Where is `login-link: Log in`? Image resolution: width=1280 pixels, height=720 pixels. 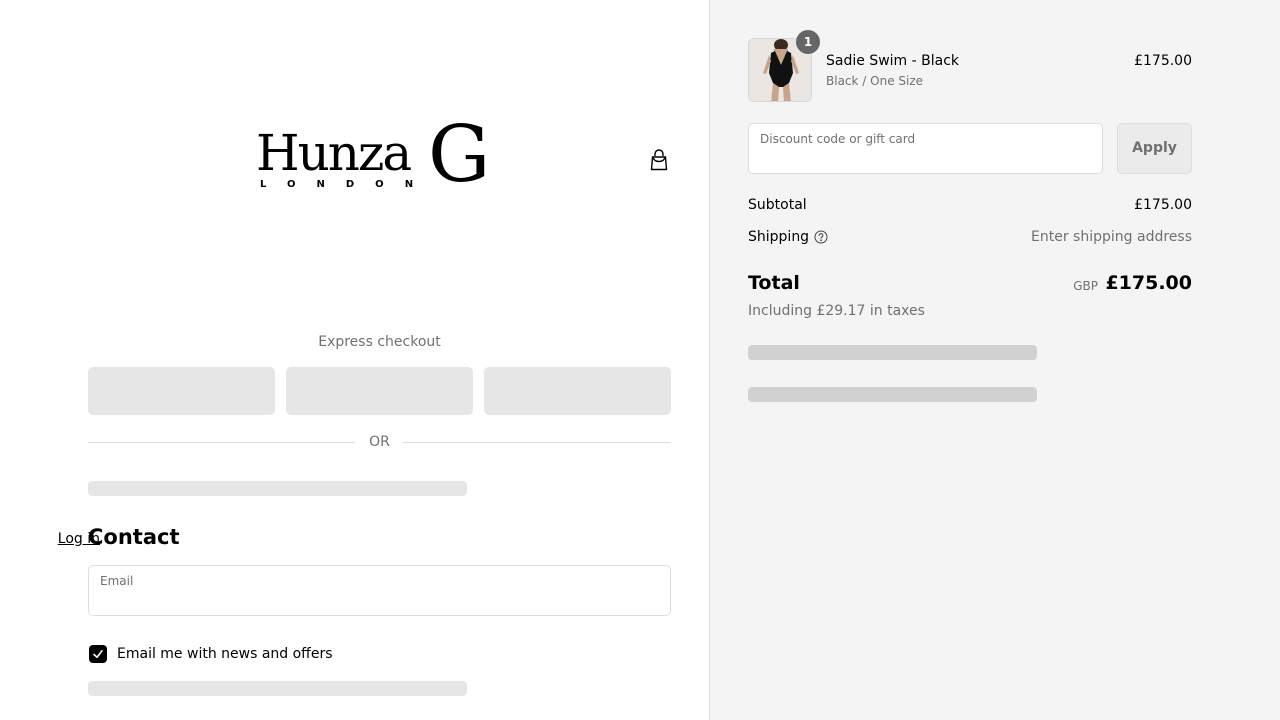
login-link: Log in is located at coordinates (79, 539).